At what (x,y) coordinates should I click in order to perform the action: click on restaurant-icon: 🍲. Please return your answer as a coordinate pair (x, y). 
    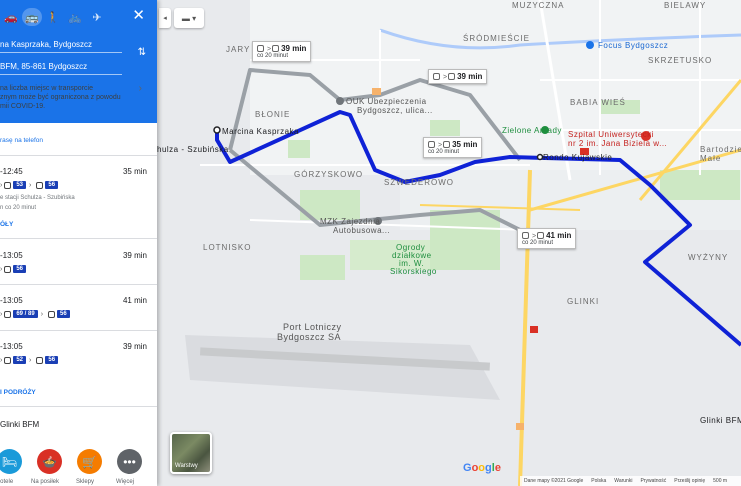
    Looking at the image, I should click on (49, 461).